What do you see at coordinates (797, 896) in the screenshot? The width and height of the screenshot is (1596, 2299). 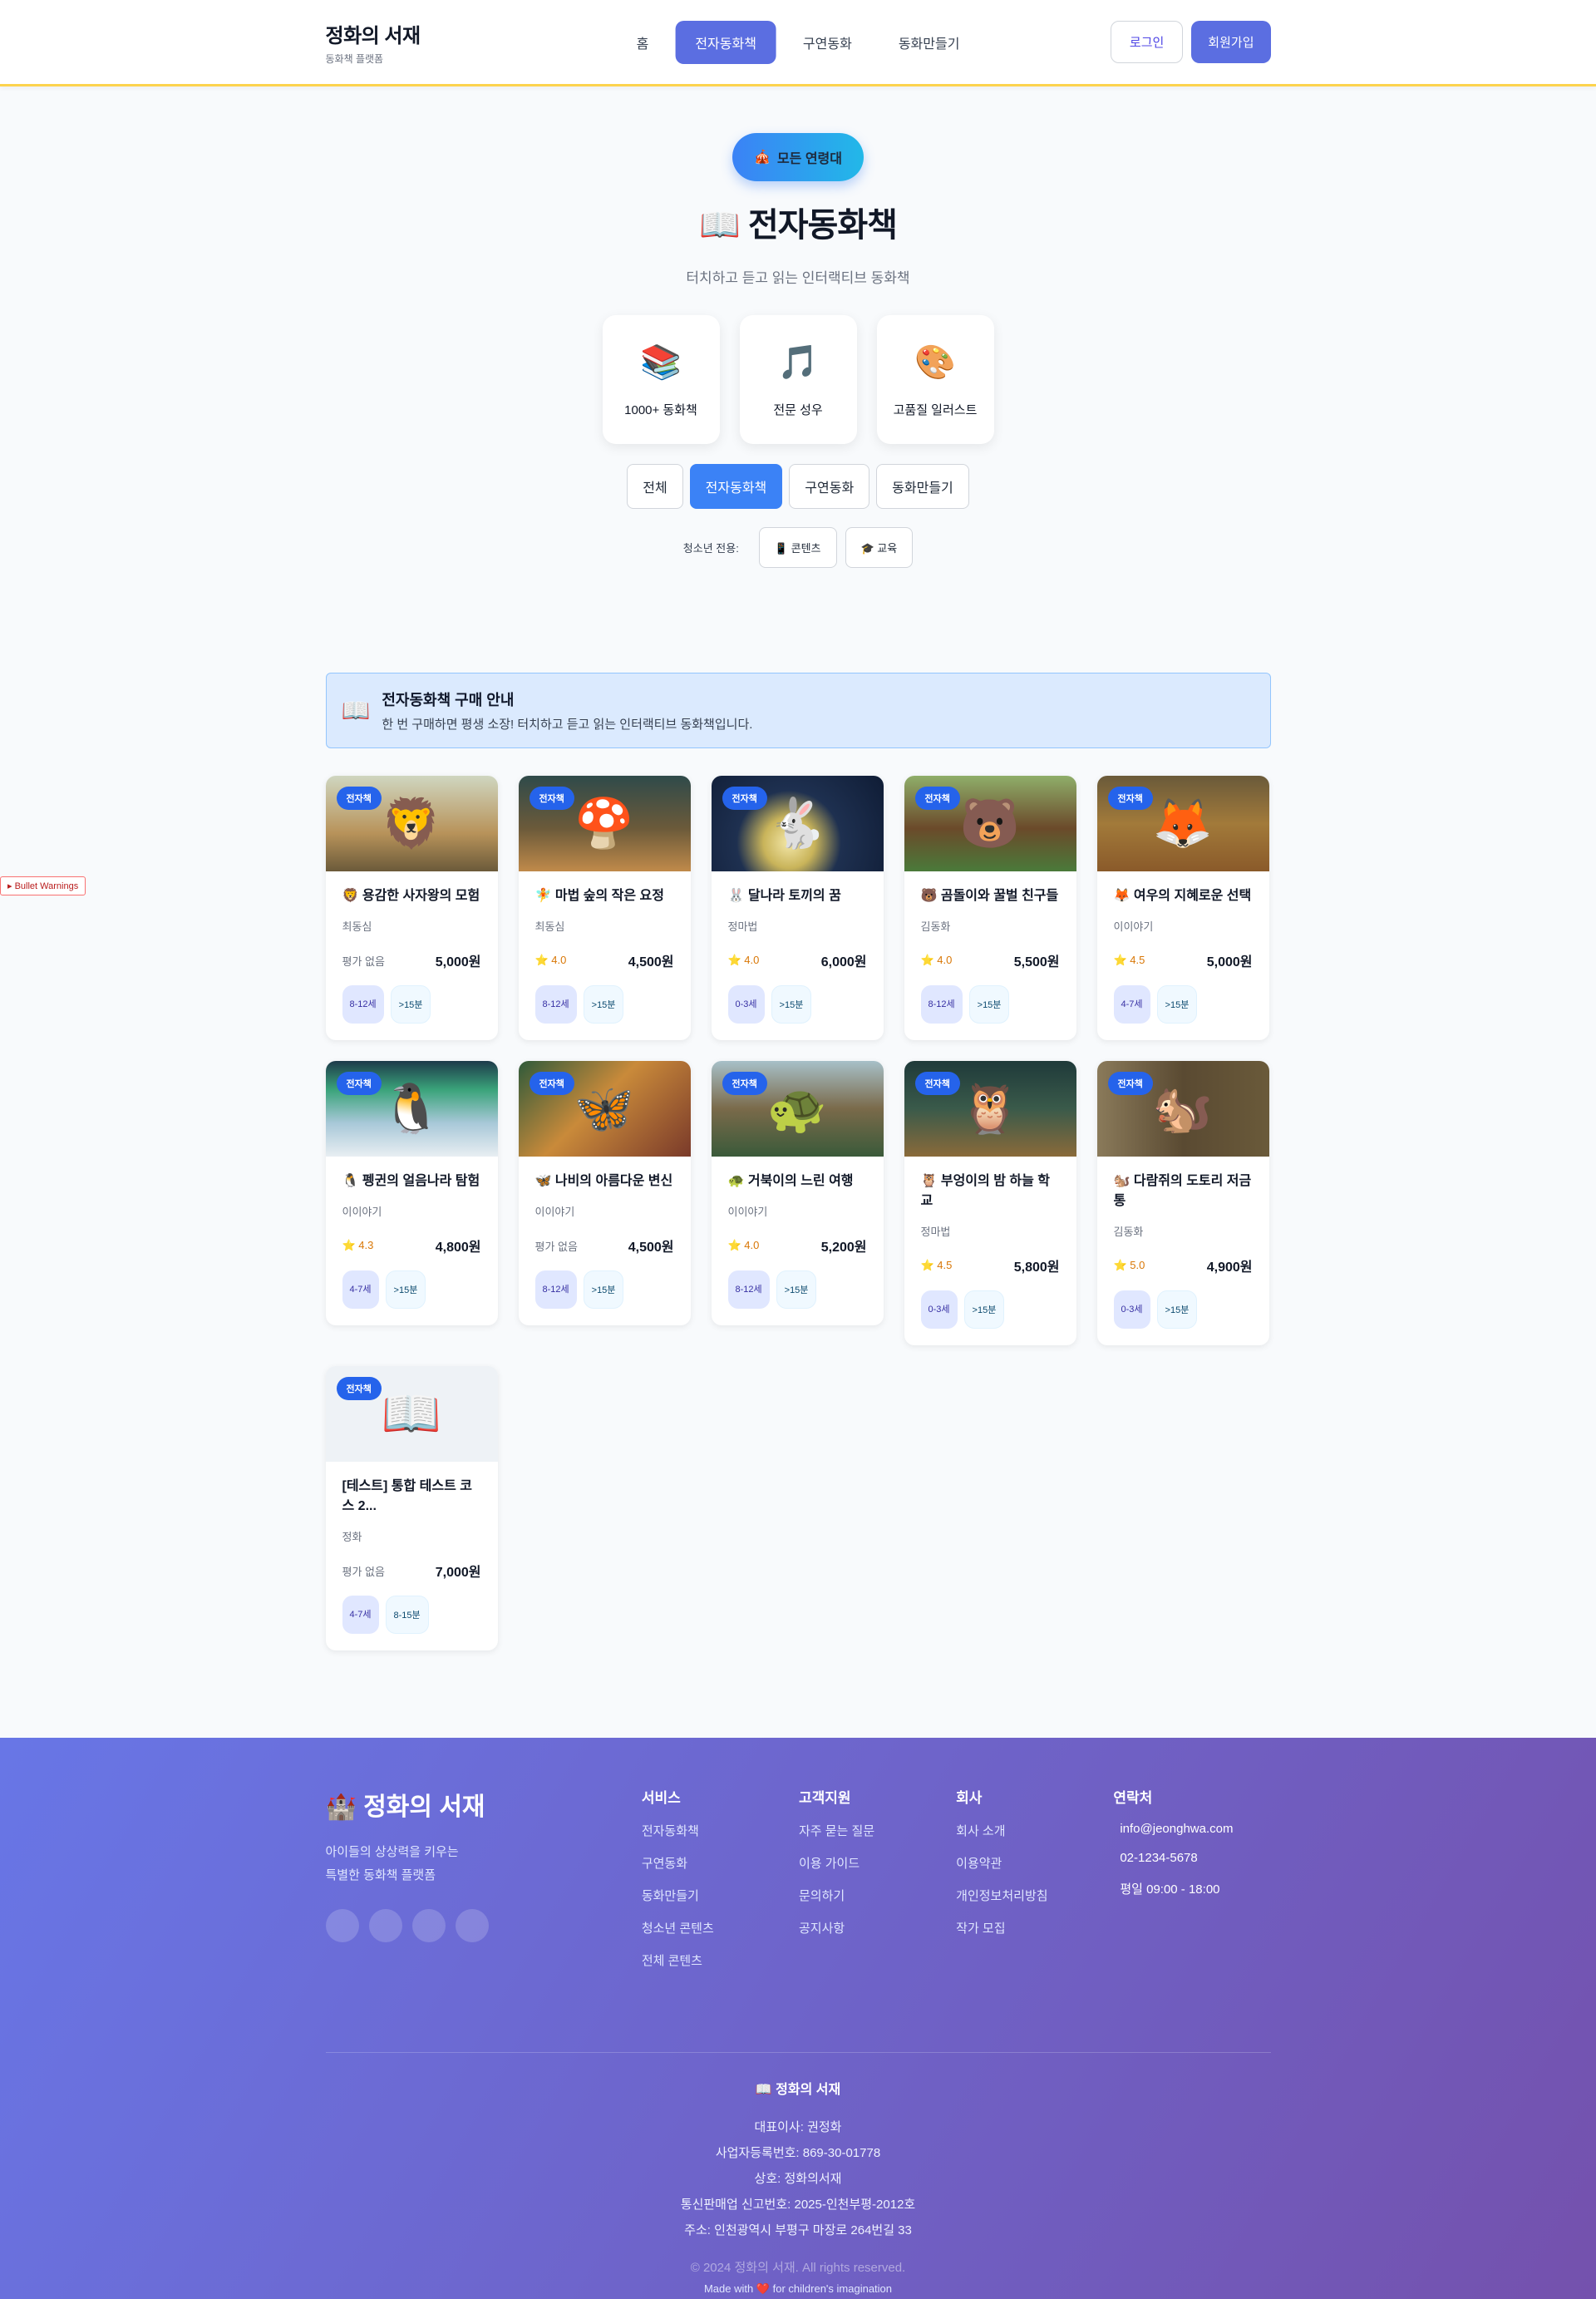 I see `book-title: 🐰 달나라 토끼의 꿈` at bounding box center [797, 896].